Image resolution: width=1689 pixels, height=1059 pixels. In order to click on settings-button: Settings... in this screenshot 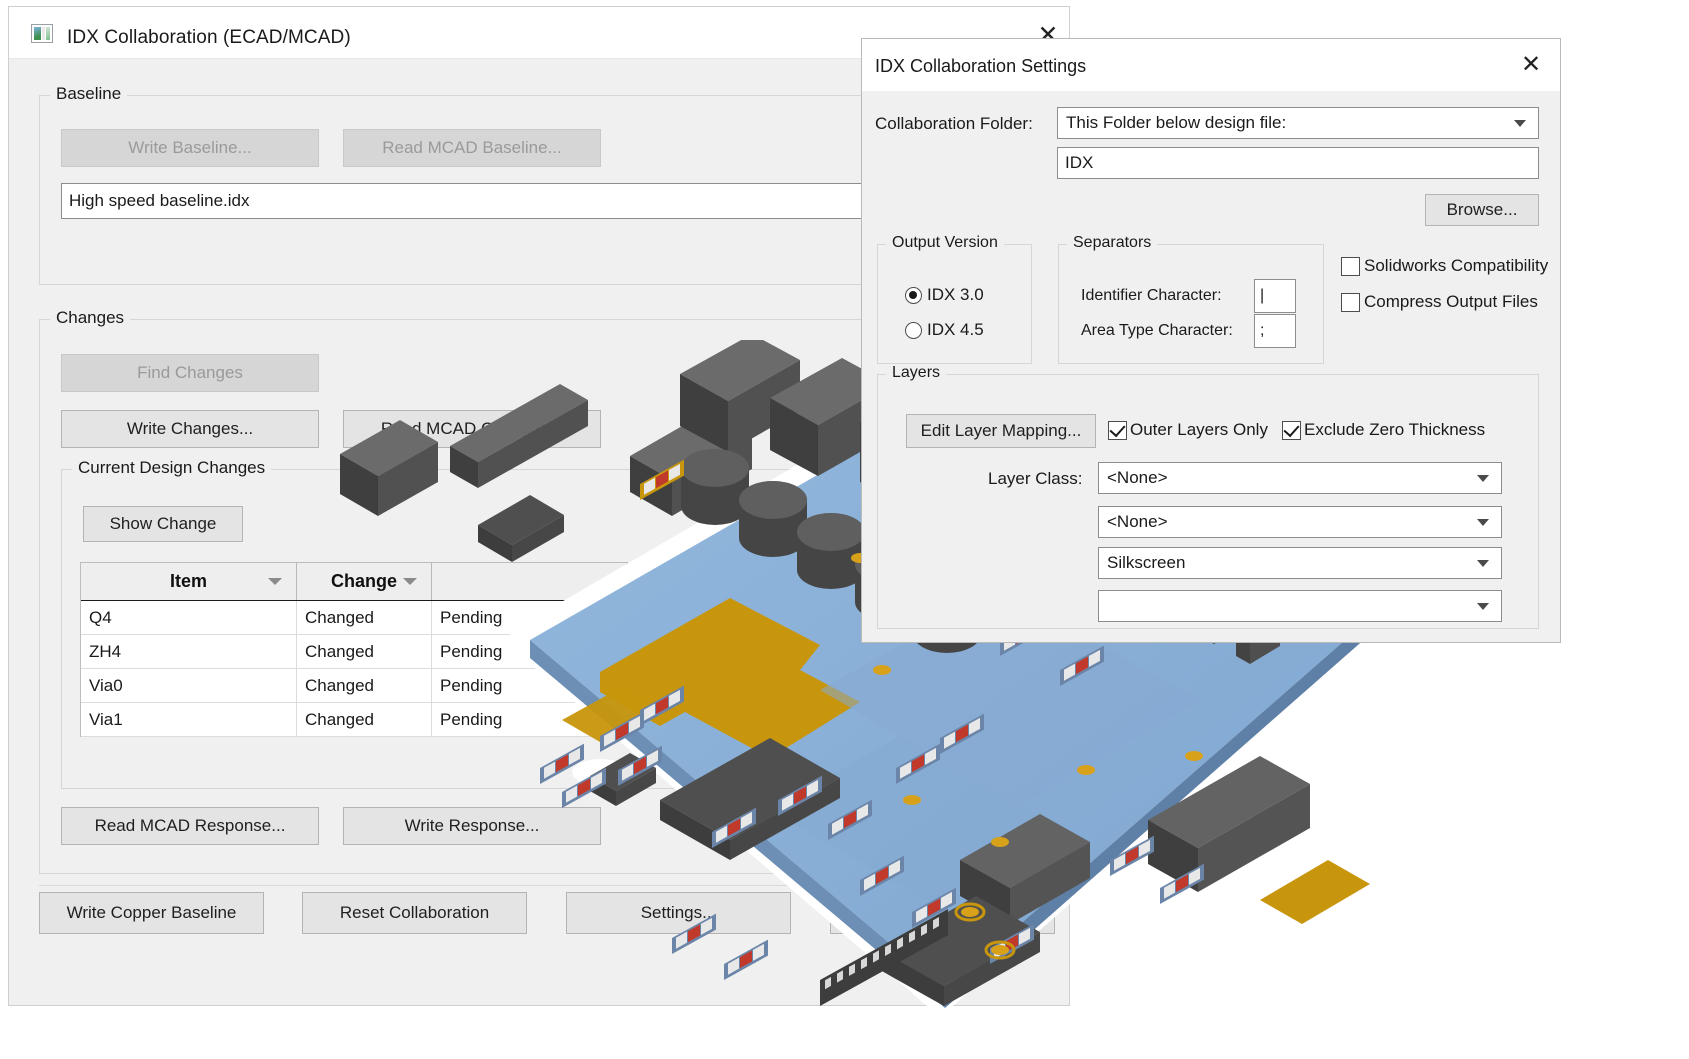, I will do `click(678, 913)`.